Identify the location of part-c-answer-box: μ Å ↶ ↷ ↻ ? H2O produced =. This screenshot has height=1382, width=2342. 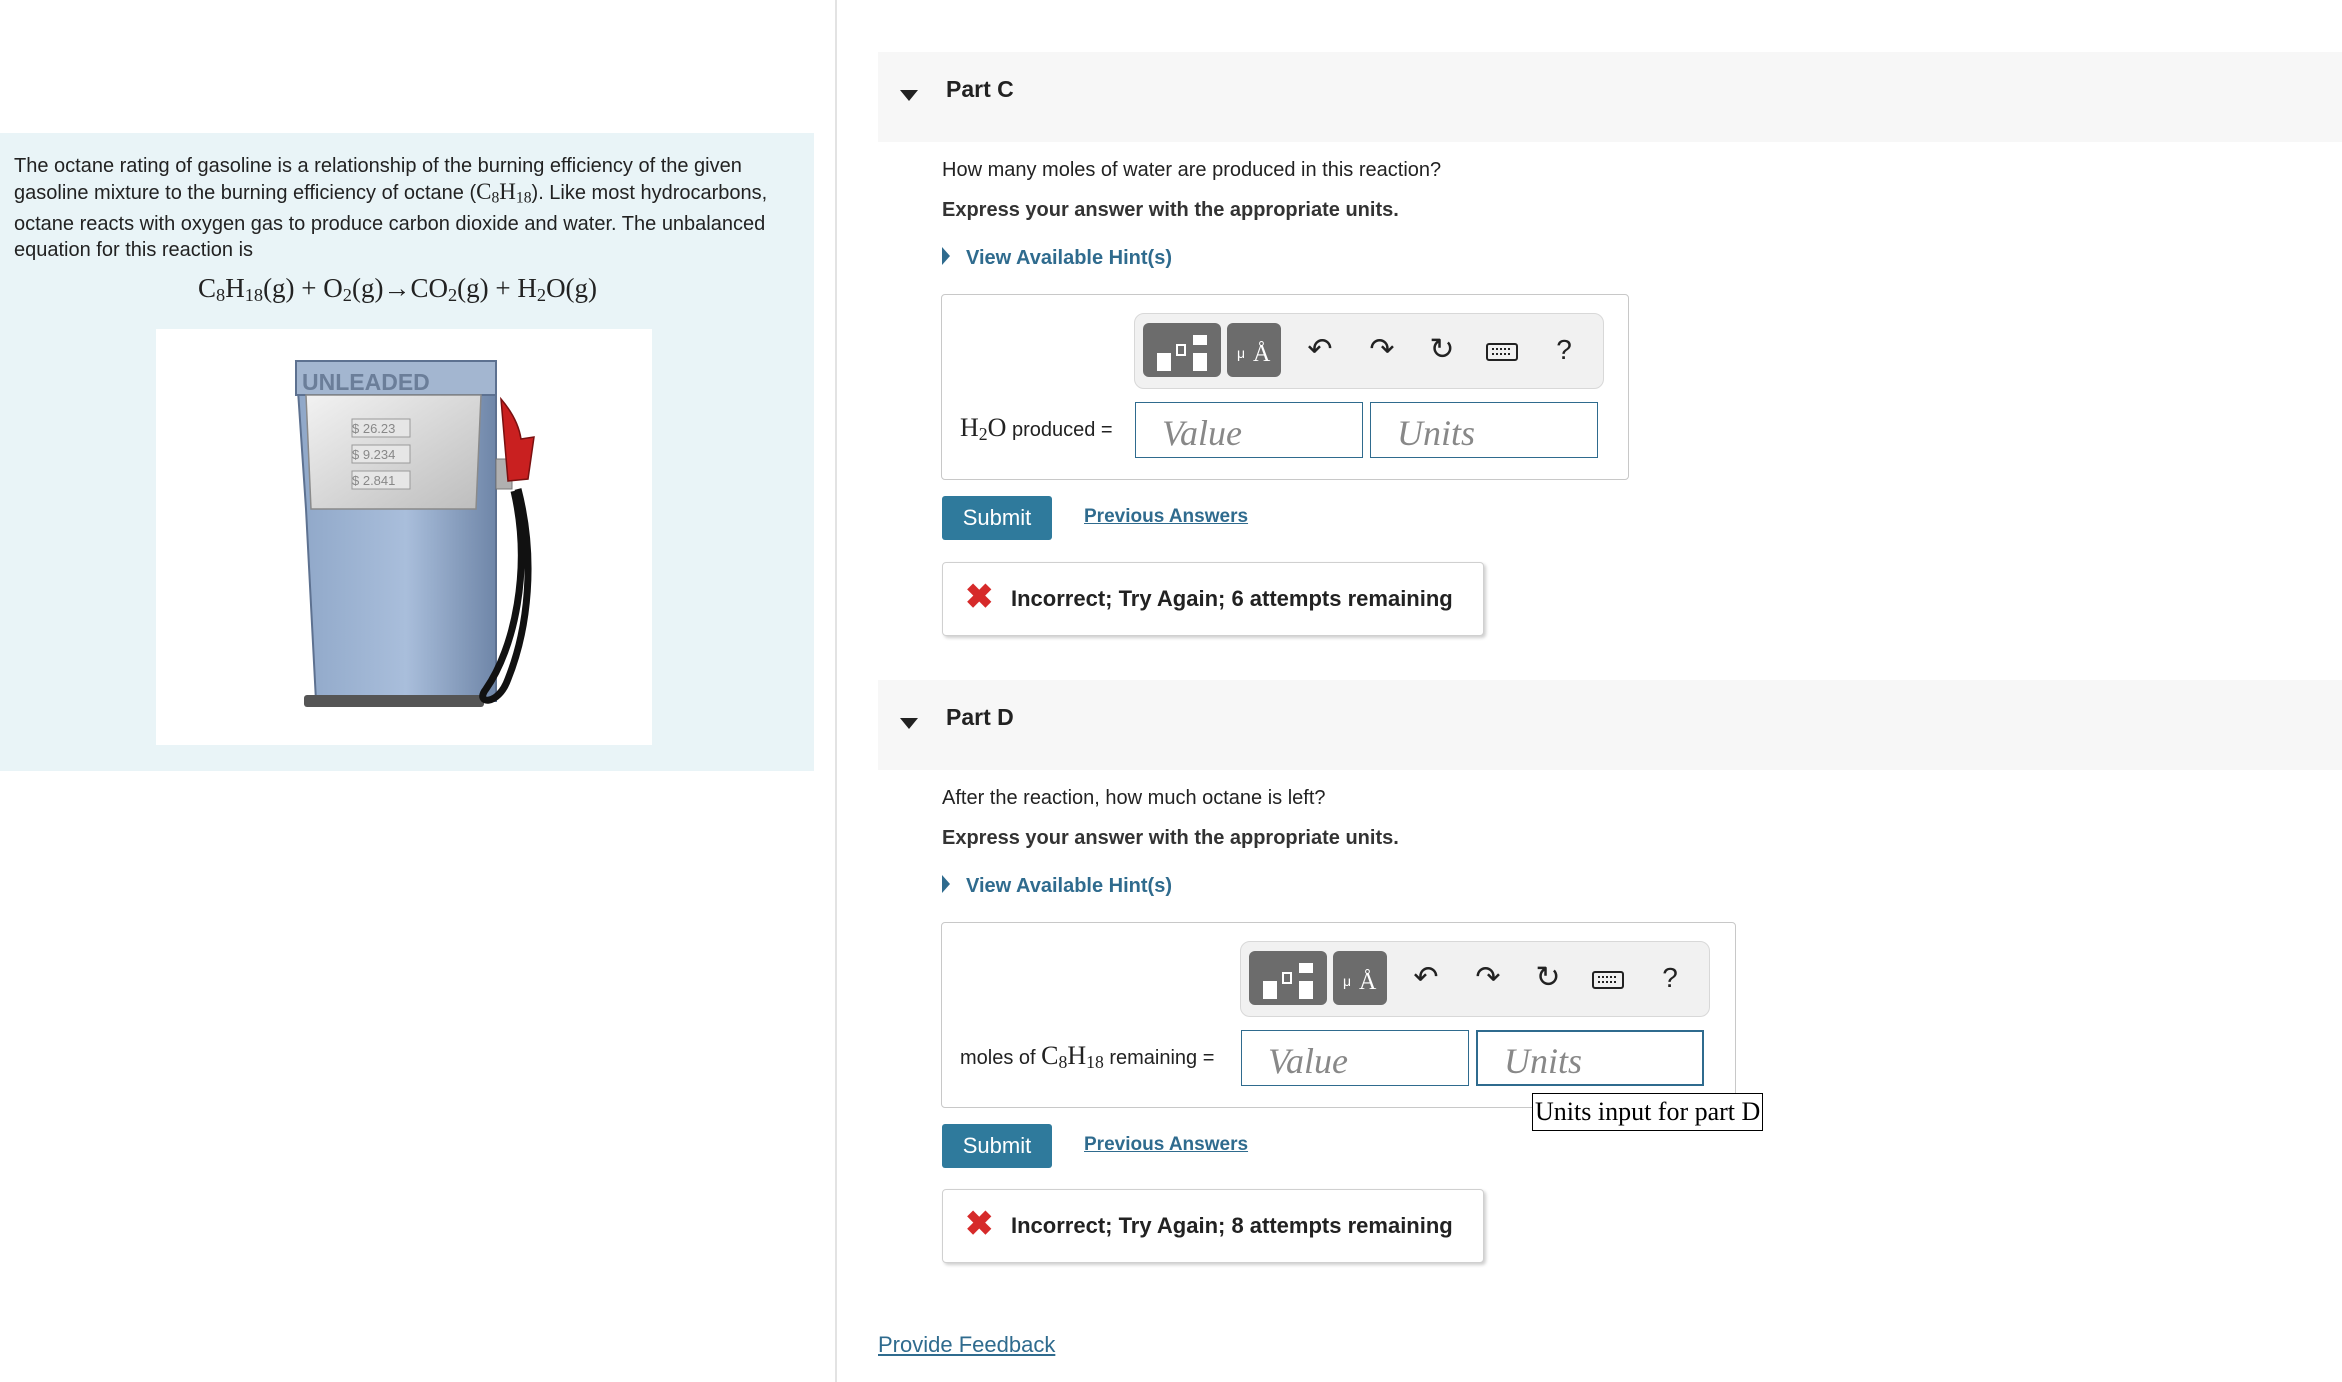
(1285, 387).